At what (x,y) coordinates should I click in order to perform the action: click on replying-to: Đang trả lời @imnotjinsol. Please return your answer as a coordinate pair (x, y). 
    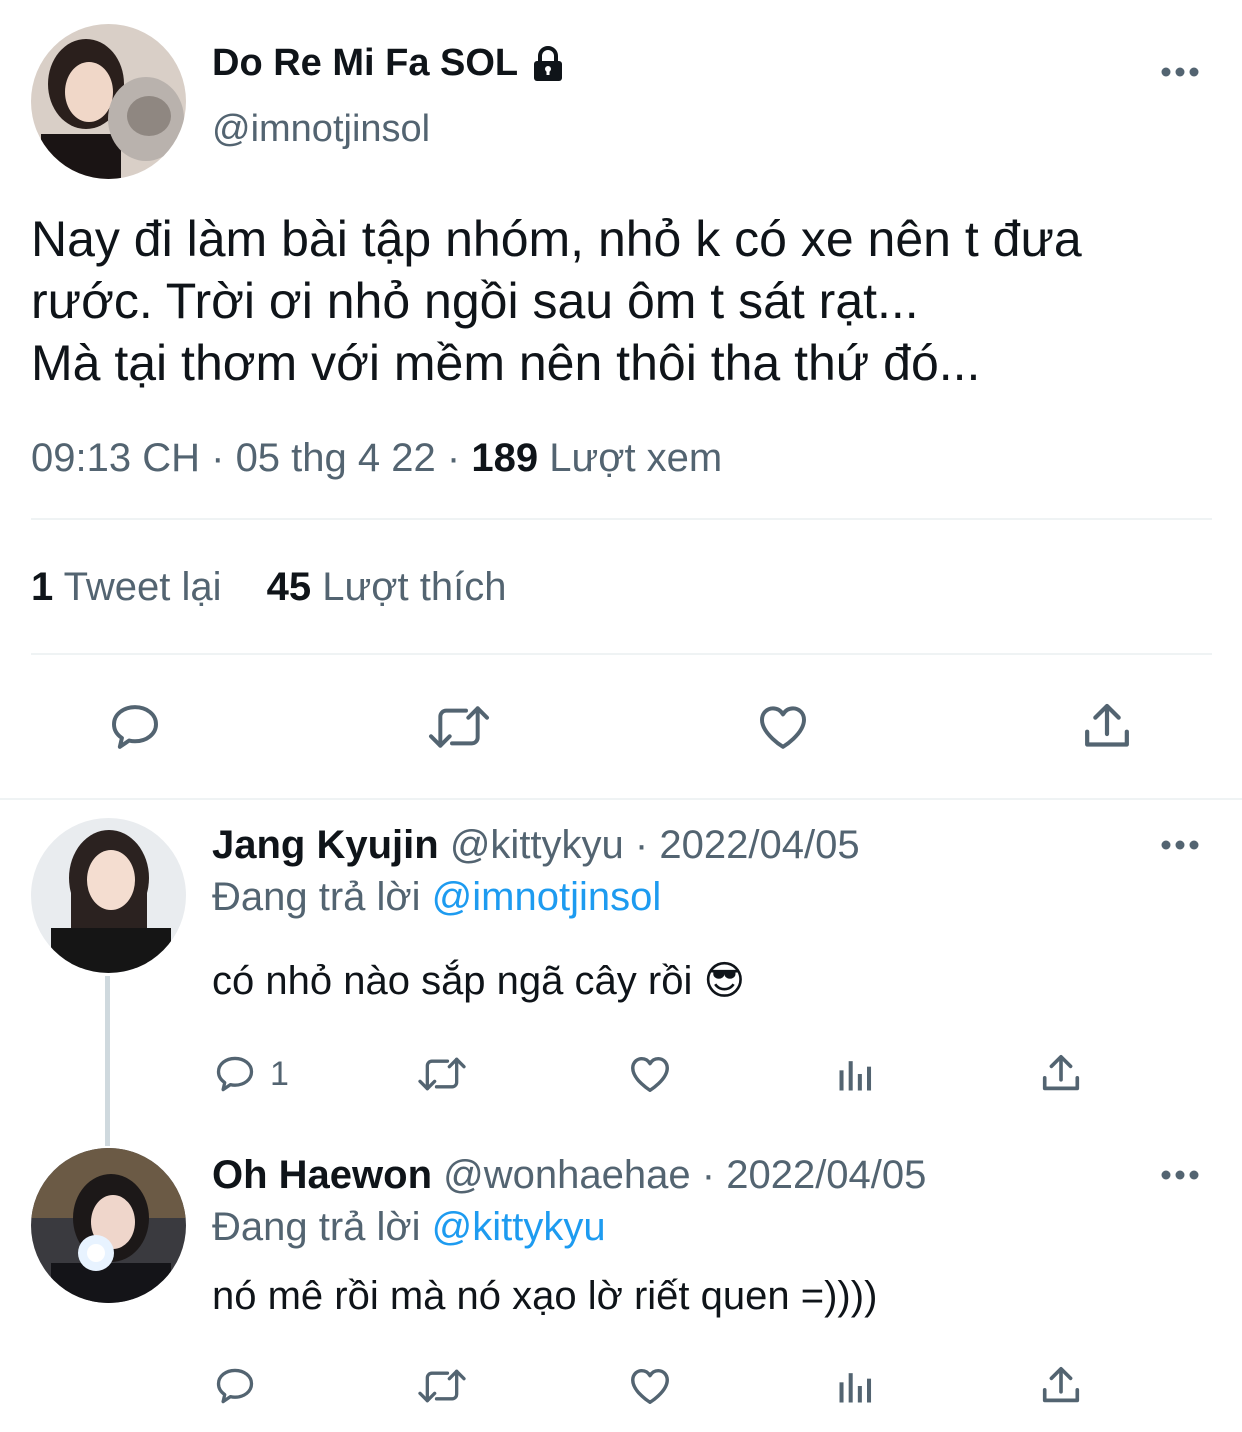
    Looking at the image, I should click on (436, 897).